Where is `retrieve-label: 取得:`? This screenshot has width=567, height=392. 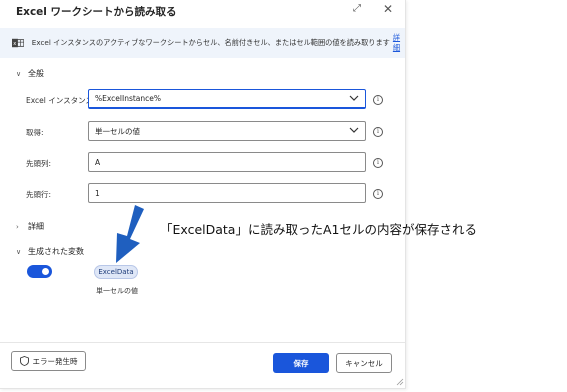 retrieve-label: 取得: is located at coordinates (35, 132).